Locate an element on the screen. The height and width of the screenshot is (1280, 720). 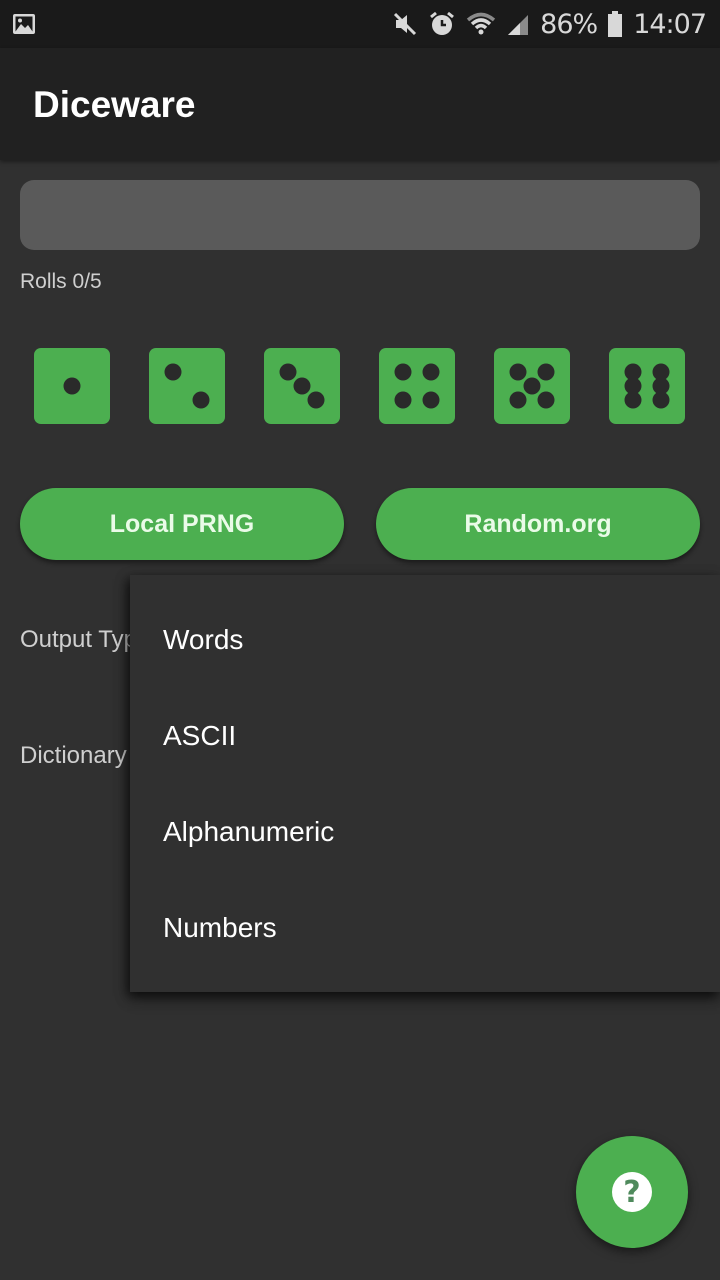
die-face-2-icon is located at coordinates (187, 386).